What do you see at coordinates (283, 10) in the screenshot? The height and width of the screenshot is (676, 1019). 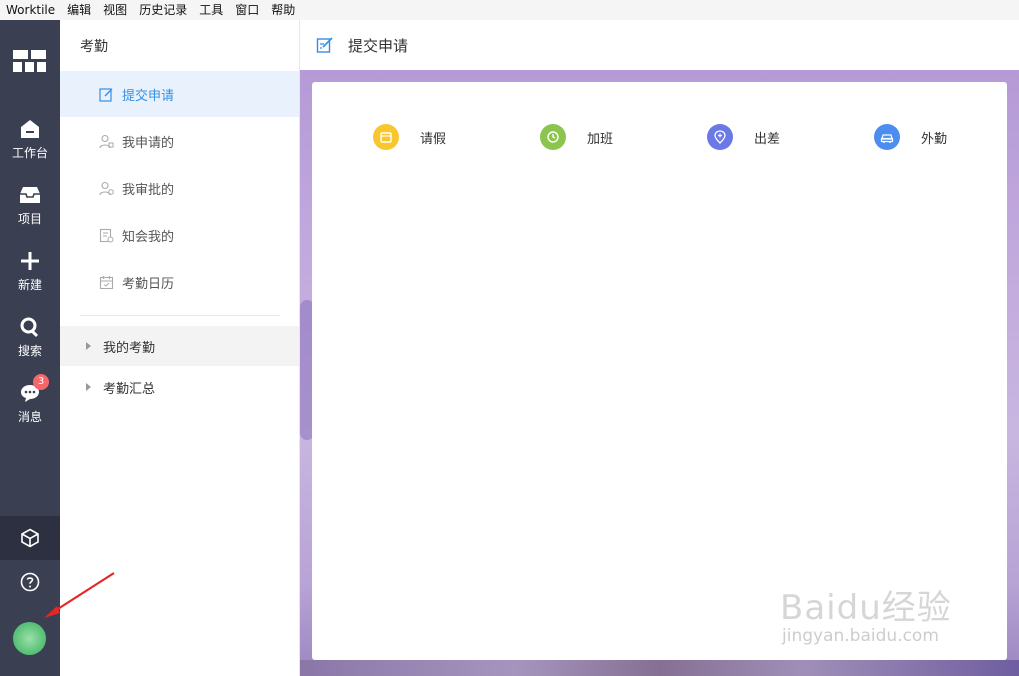 I see `menu-help: 帮助` at bounding box center [283, 10].